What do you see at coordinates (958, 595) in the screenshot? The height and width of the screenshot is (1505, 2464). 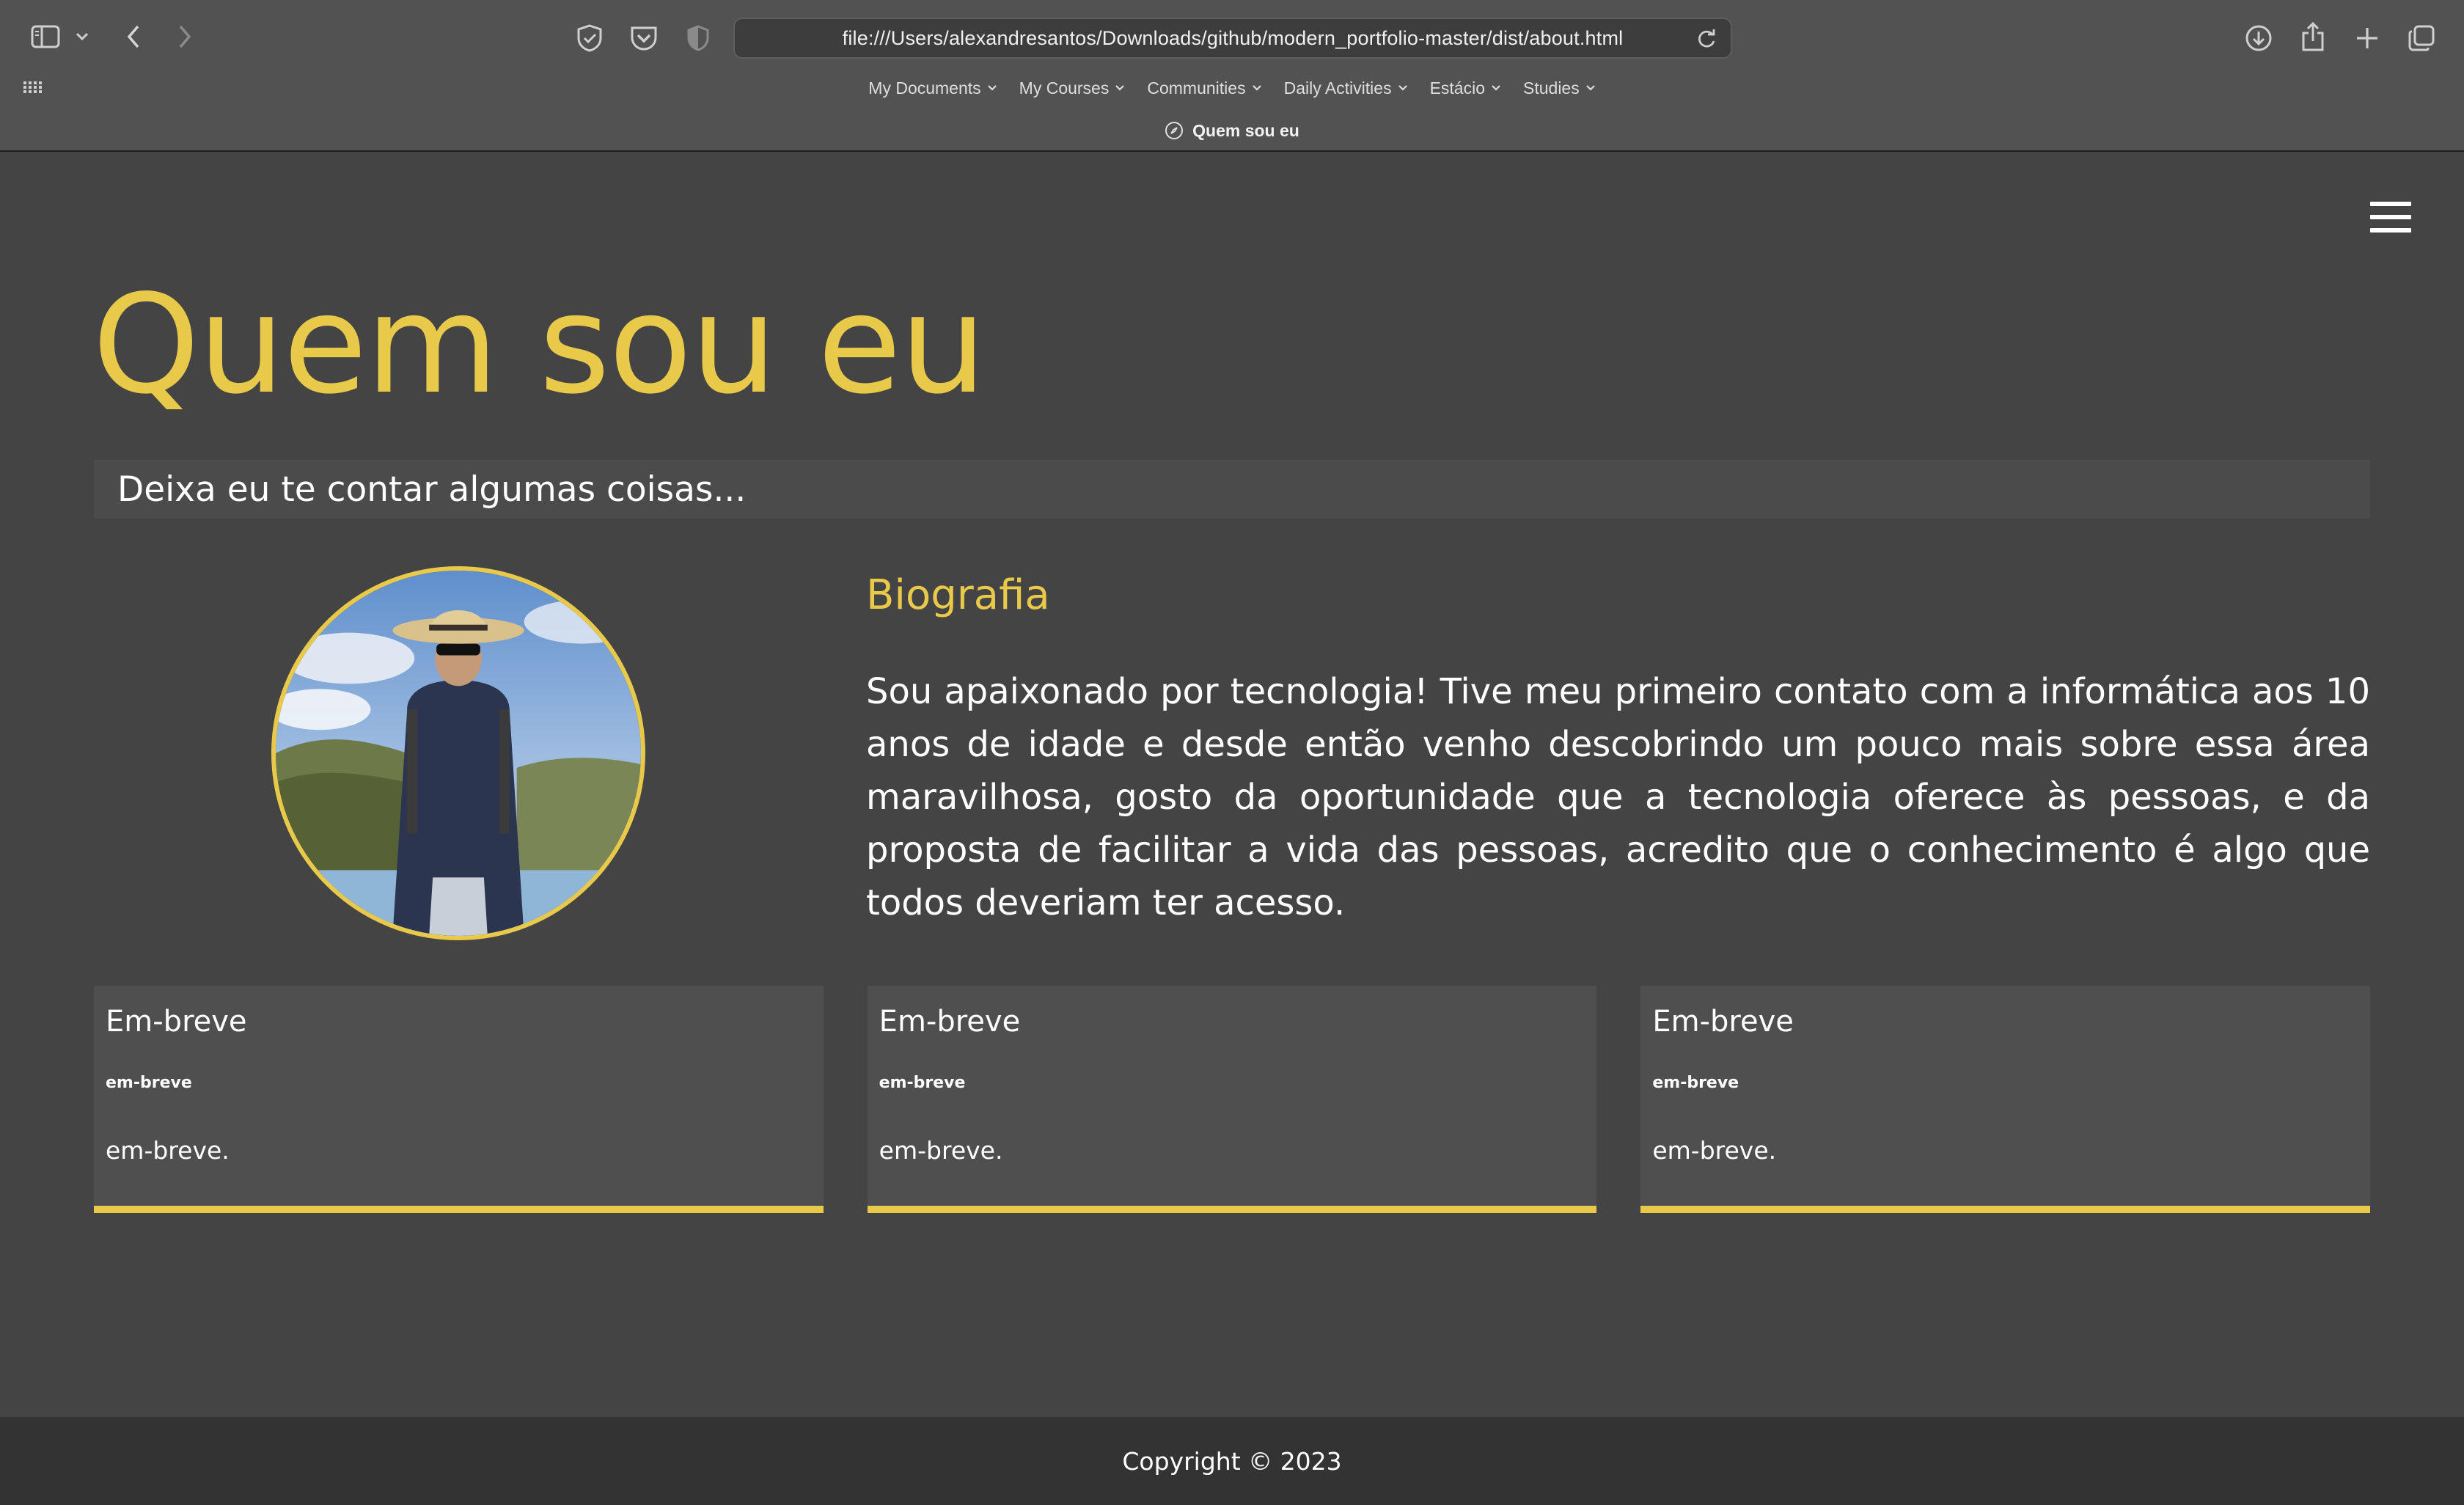 I see `bio-heading: Biografia` at bounding box center [958, 595].